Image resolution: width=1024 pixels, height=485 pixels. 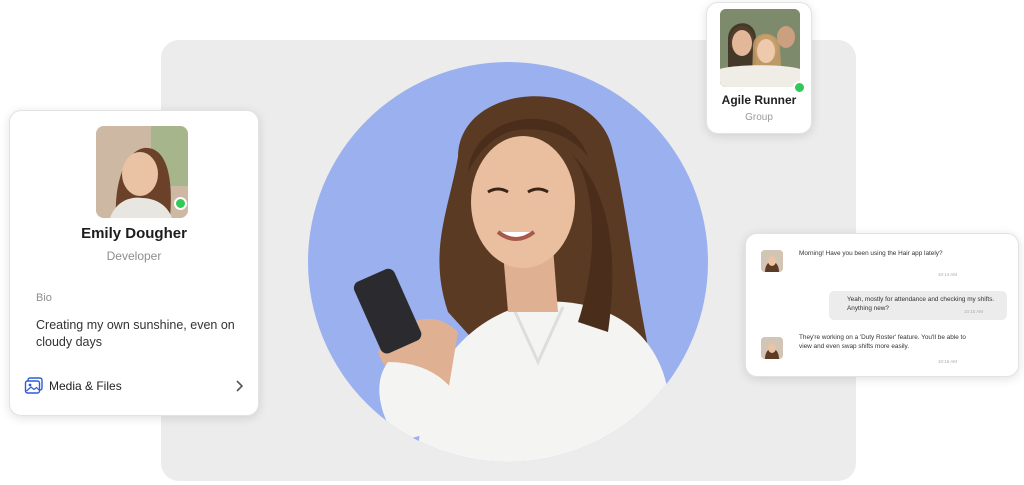 I want to click on profile-role: Developer, so click(x=134, y=256).